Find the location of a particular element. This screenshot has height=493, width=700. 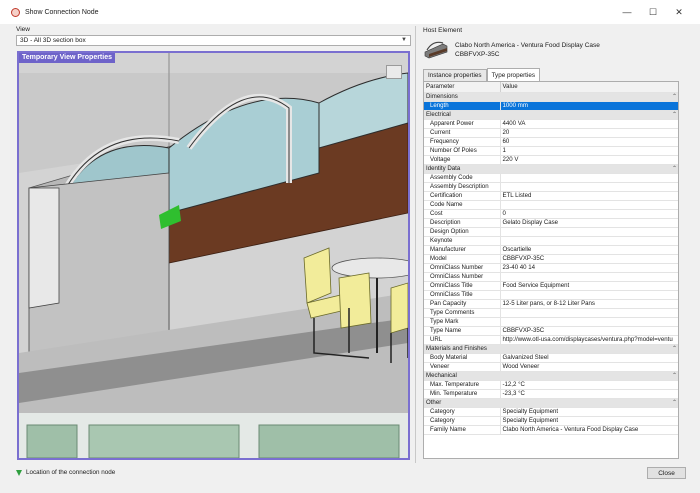

tab-instance-properties: Instance properties is located at coordinates (455, 75).